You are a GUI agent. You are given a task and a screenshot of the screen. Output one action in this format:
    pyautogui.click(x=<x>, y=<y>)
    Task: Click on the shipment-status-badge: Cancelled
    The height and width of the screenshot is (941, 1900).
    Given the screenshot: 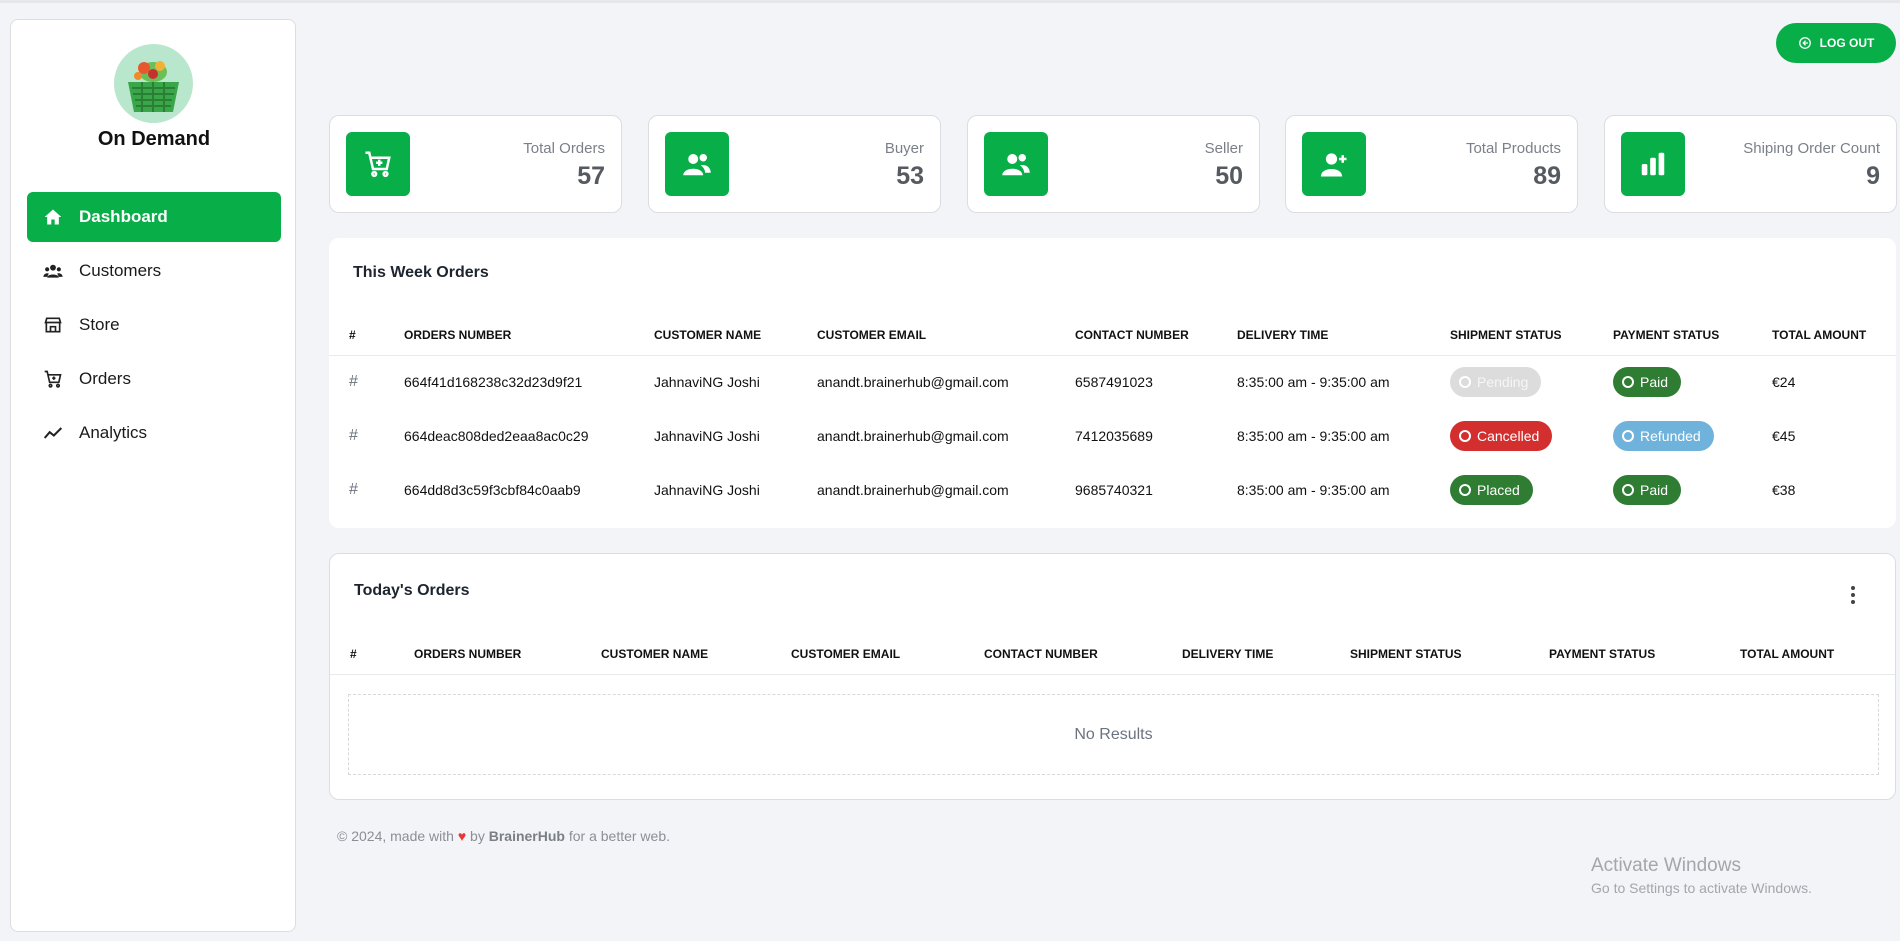 What is the action you would take?
    pyautogui.click(x=1501, y=436)
    